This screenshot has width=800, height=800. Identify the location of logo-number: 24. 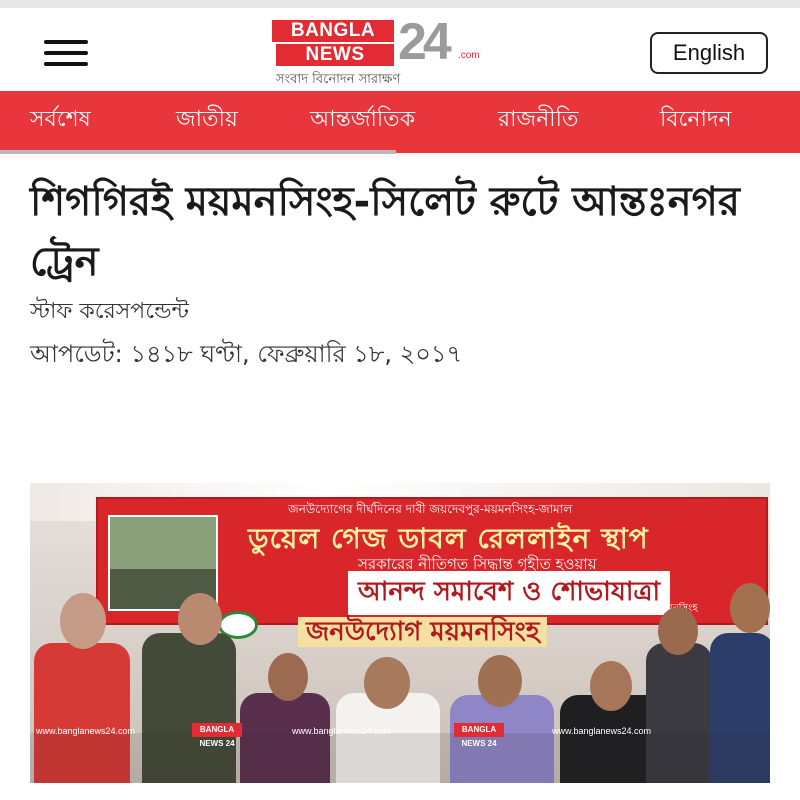
(425, 42).